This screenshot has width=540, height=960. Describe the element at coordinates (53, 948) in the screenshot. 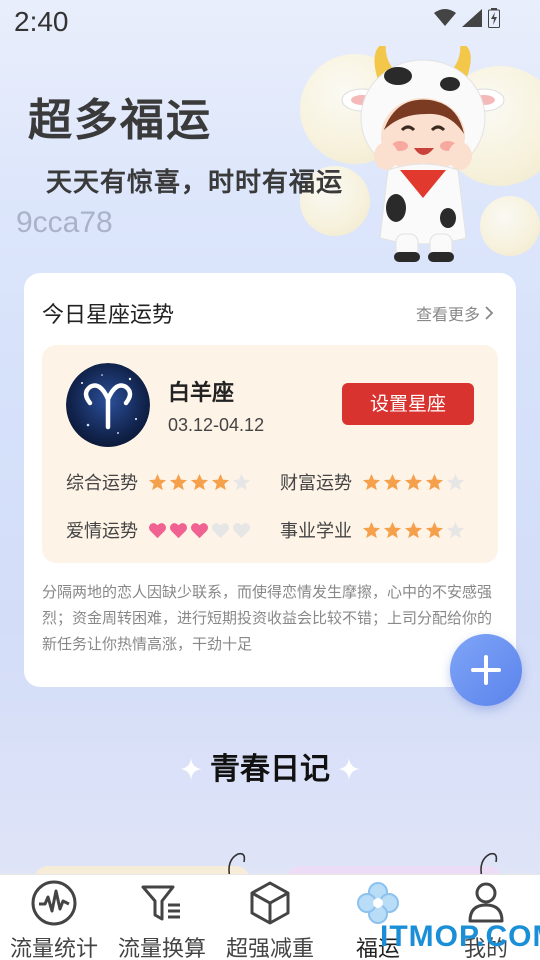

I see `tab-label: 流量统计` at that location.